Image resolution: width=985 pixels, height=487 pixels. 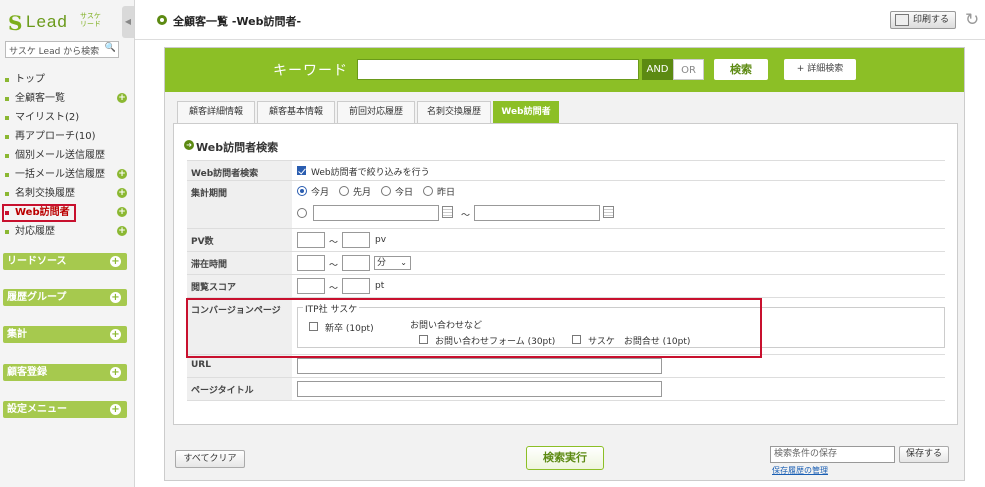 I want to click on sidebar-item-individual-mail: 個別メール送信履歴, so click(x=67, y=155).